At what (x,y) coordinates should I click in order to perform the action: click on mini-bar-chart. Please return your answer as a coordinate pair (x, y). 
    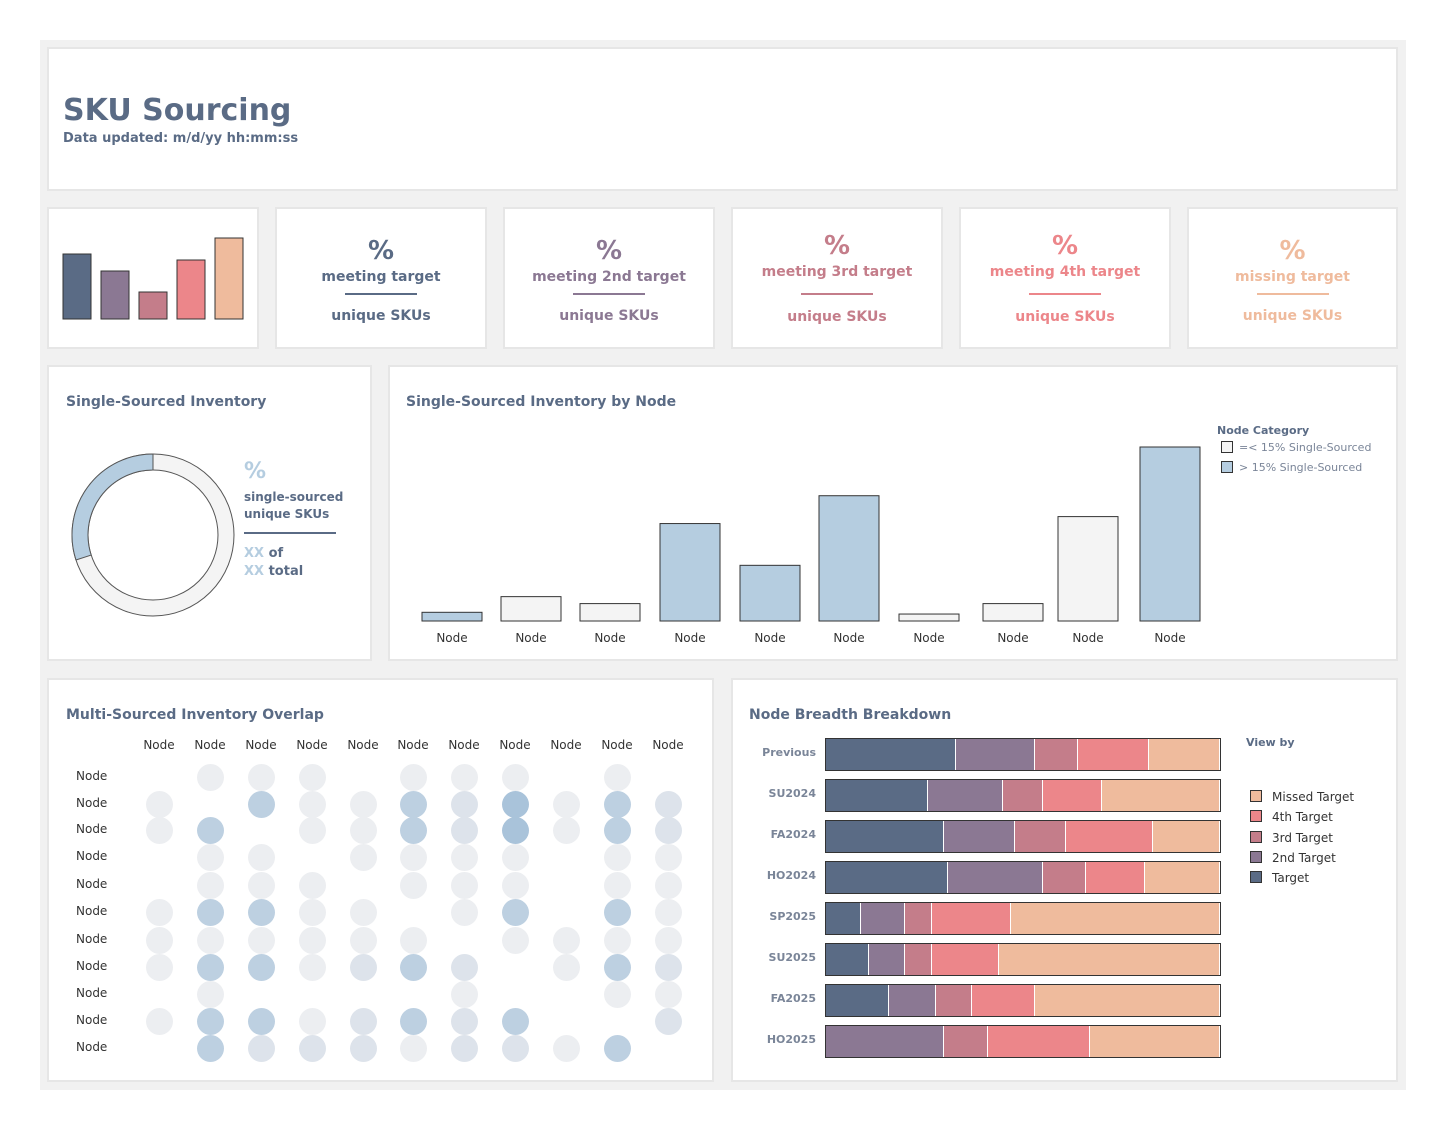
    Looking at the image, I should click on (153, 278).